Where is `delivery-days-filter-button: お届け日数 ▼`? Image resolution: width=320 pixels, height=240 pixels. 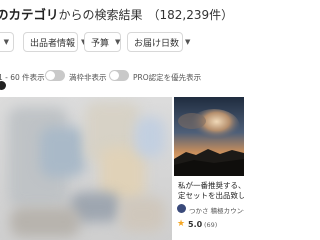 delivery-days-filter-button: お届け日数 ▼ is located at coordinates (158, 42).